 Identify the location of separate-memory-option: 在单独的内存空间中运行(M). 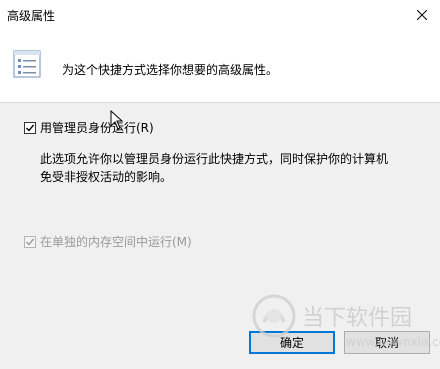
(108, 241).